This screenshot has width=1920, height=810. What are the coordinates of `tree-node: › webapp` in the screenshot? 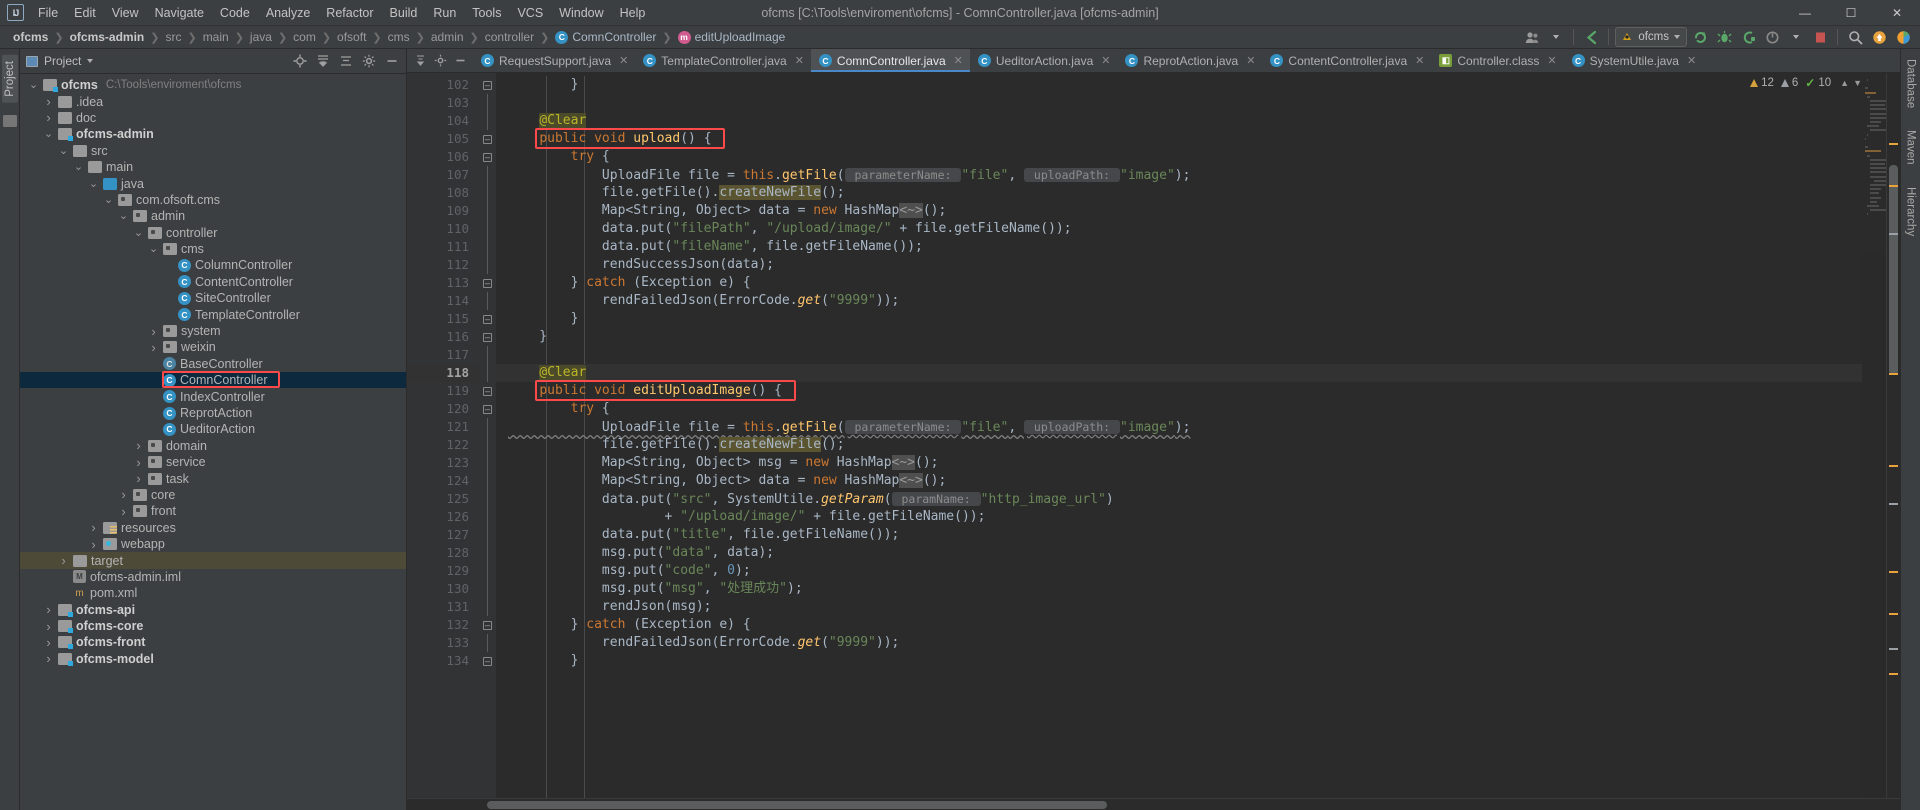 It's located at (213, 544).